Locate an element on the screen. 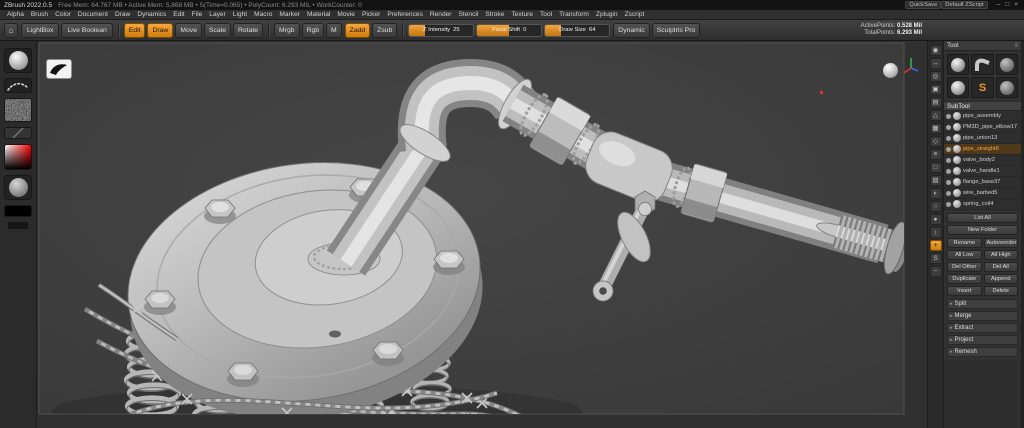 The height and width of the screenshot is (428, 1024). subtool-button: New Folder is located at coordinates (982, 230).